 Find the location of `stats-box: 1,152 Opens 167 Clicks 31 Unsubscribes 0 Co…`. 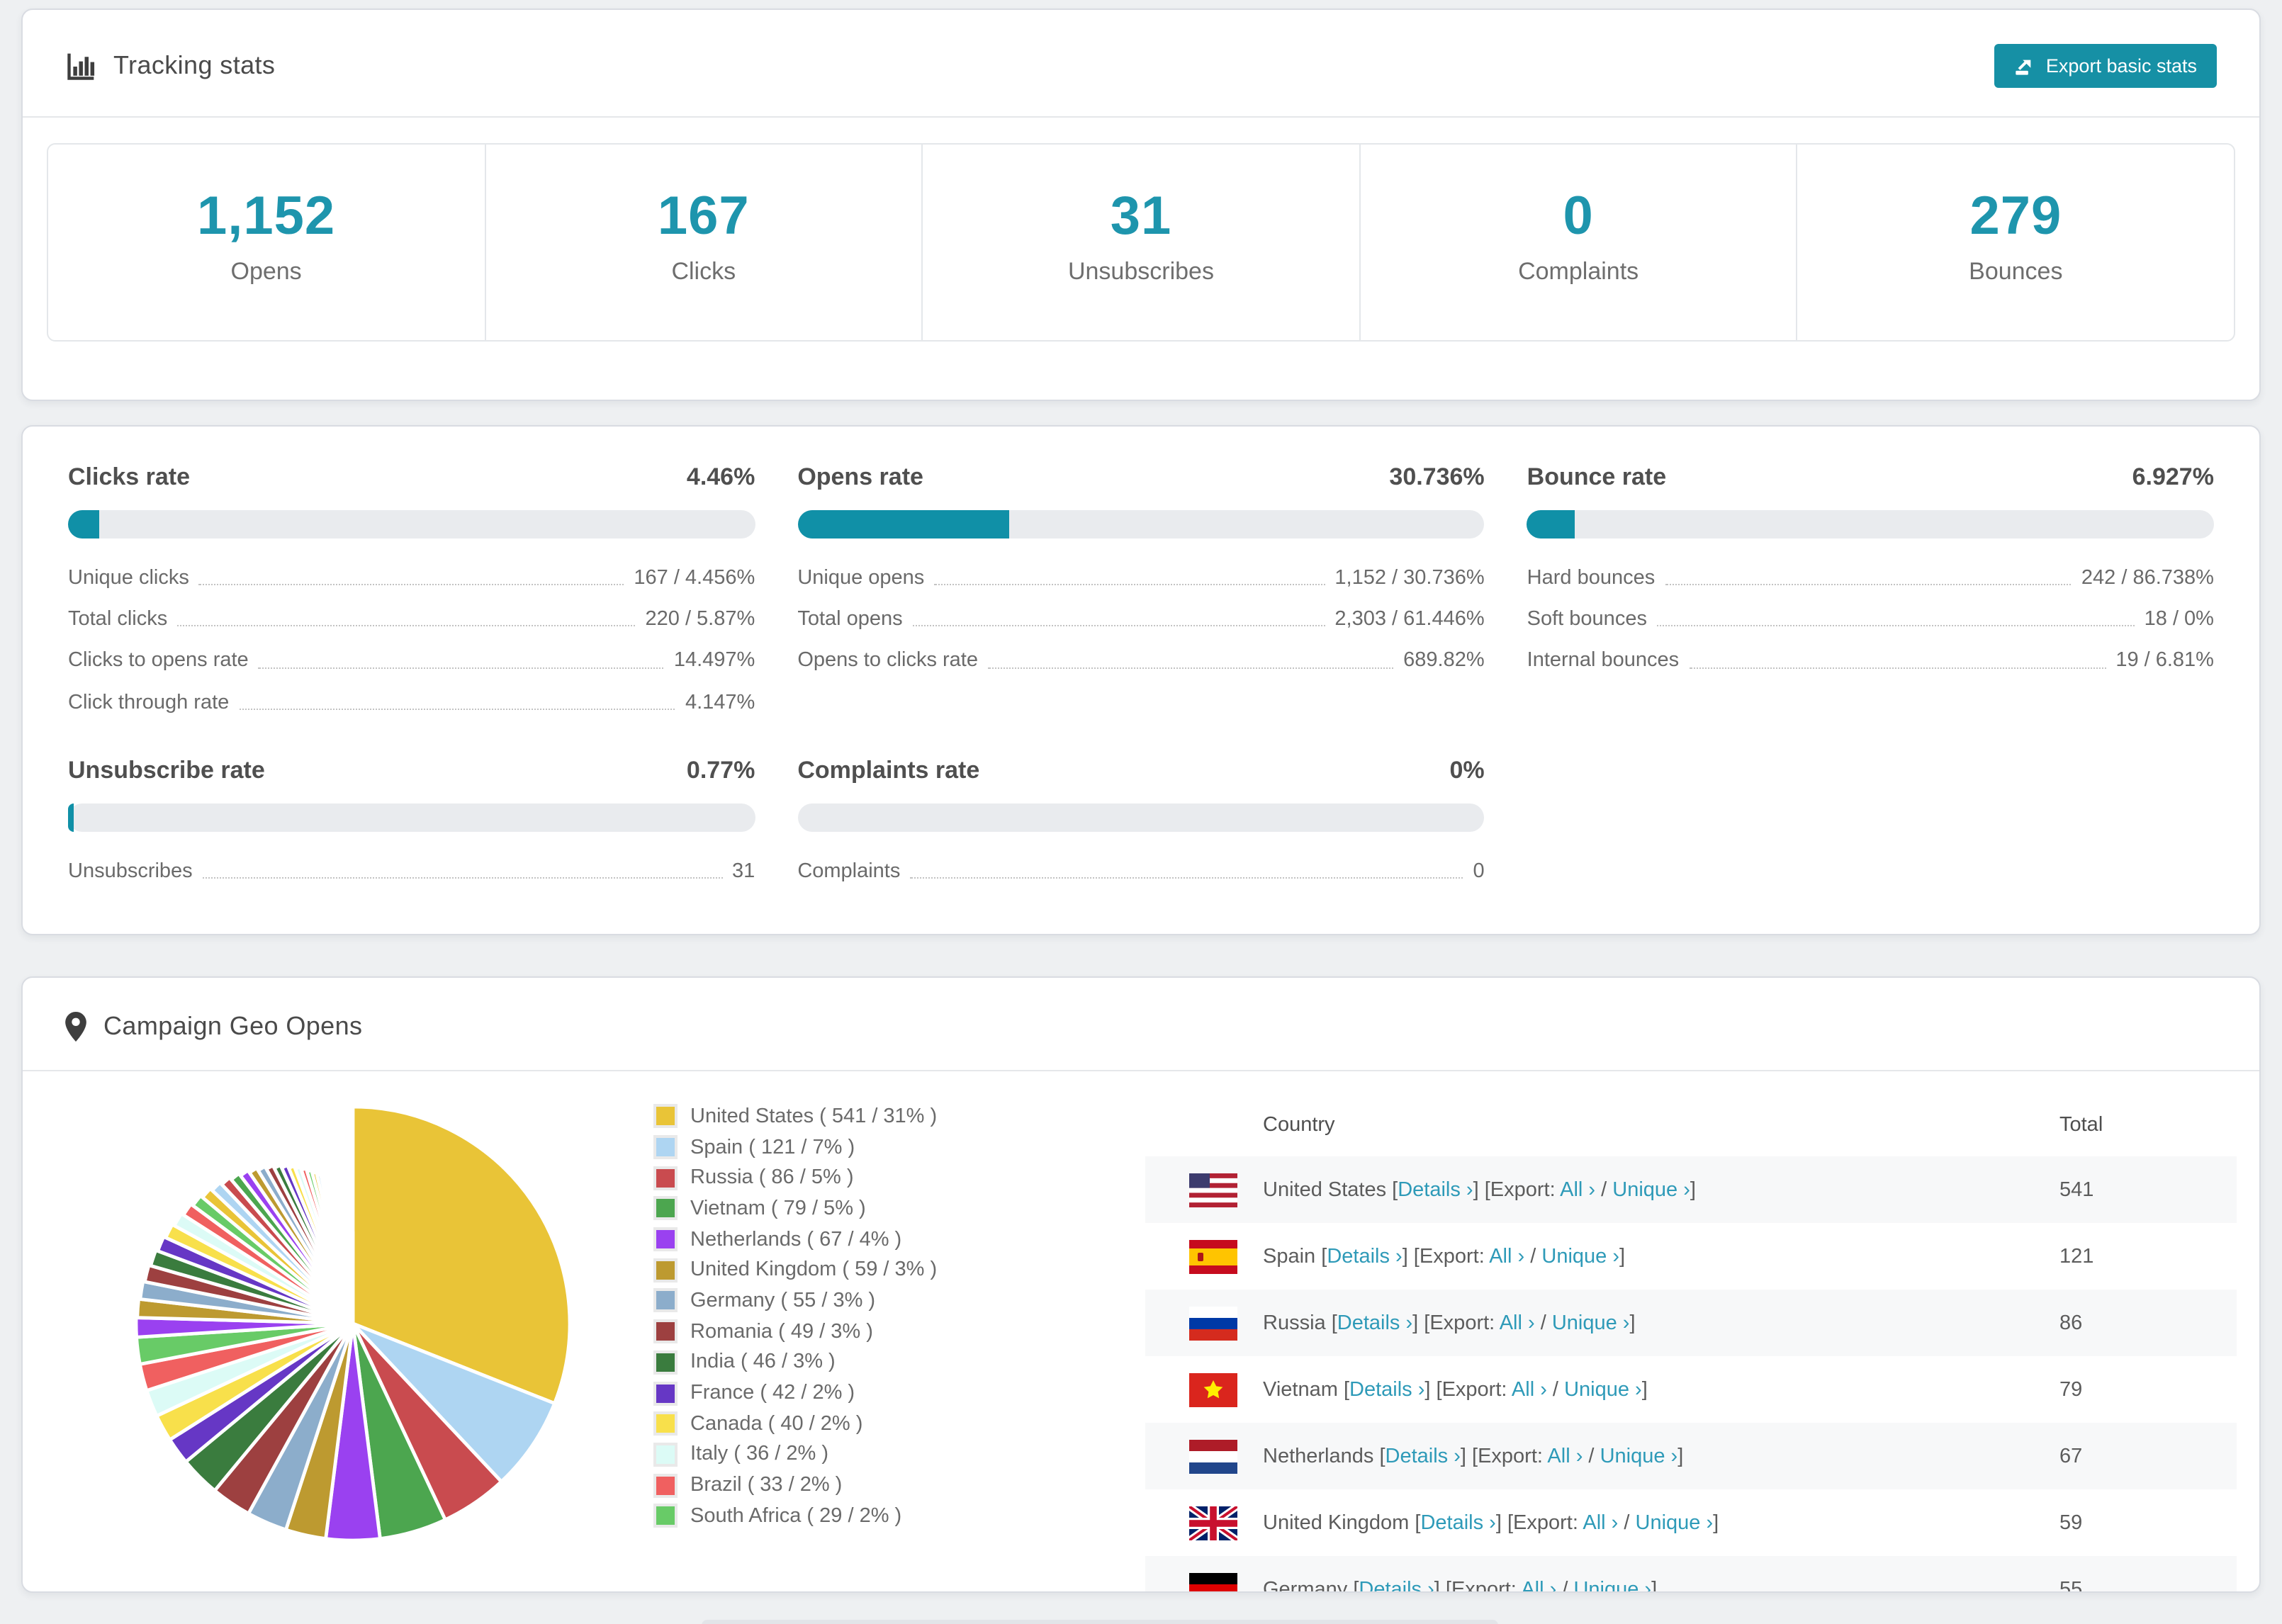

stats-box: 1,152 Opens 167 Clicks 31 Unsubscribes 0 Co… is located at coordinates (1141, 243).